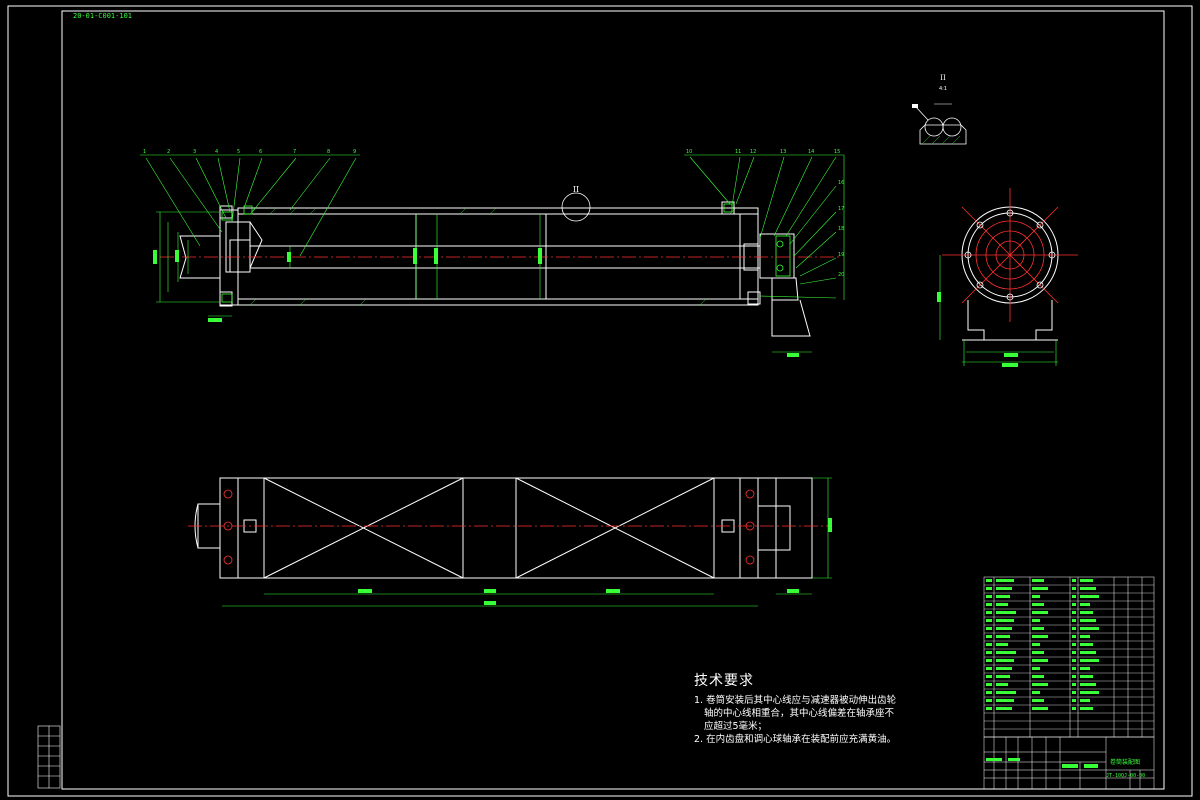  I want to click on svg-text: 16, so click(841, 183).